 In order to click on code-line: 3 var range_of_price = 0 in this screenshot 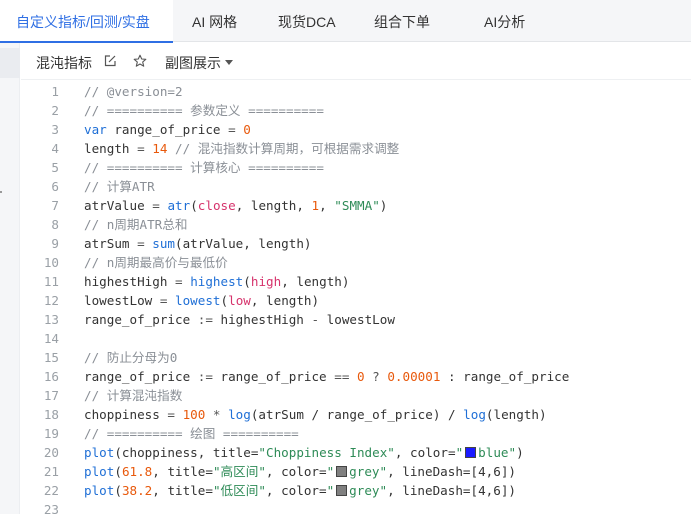, I will do `click(356, 129)`.